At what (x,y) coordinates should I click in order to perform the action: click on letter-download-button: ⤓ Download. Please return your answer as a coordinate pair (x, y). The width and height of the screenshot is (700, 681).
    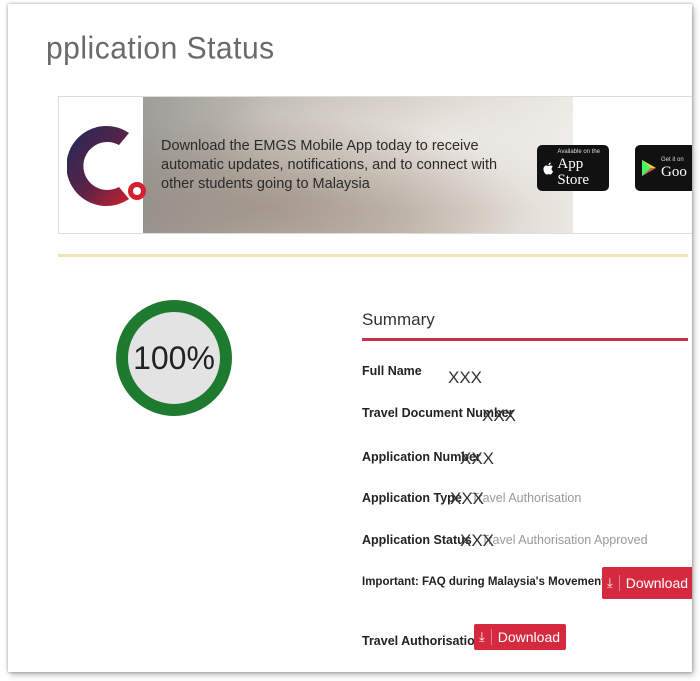
    Looking at the image, I should click on (520, 637).